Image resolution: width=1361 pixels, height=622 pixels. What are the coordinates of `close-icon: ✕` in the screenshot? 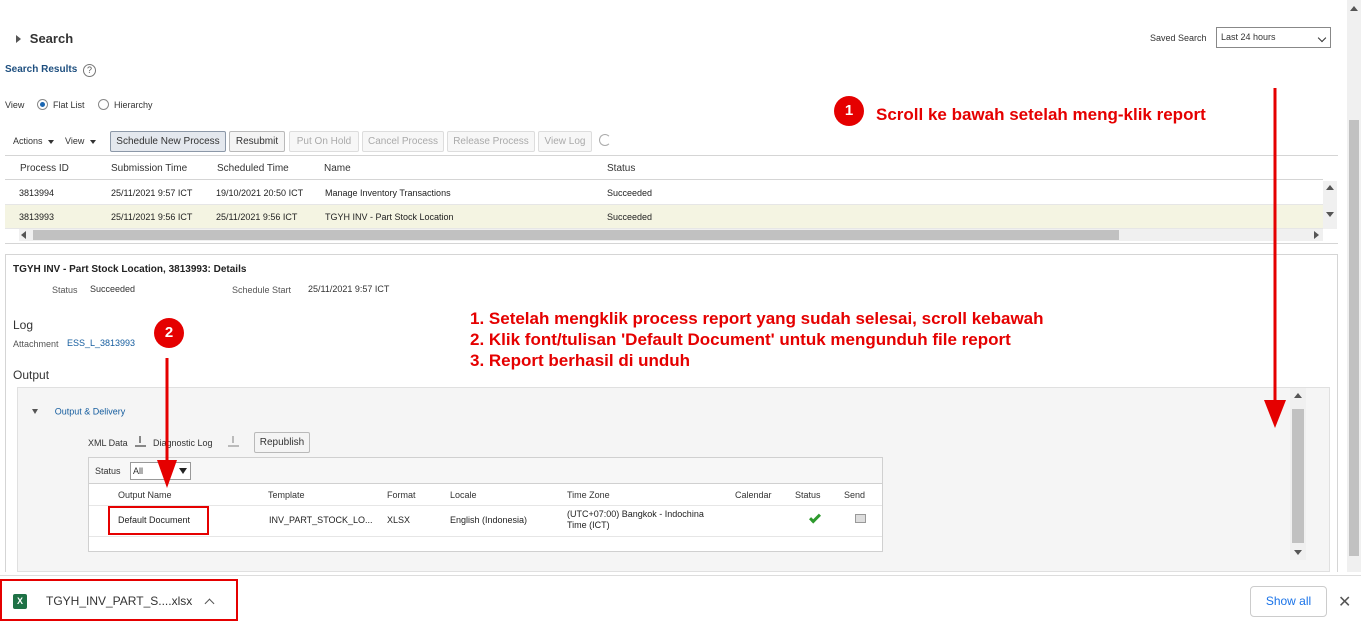 It's located at (1344, 602).